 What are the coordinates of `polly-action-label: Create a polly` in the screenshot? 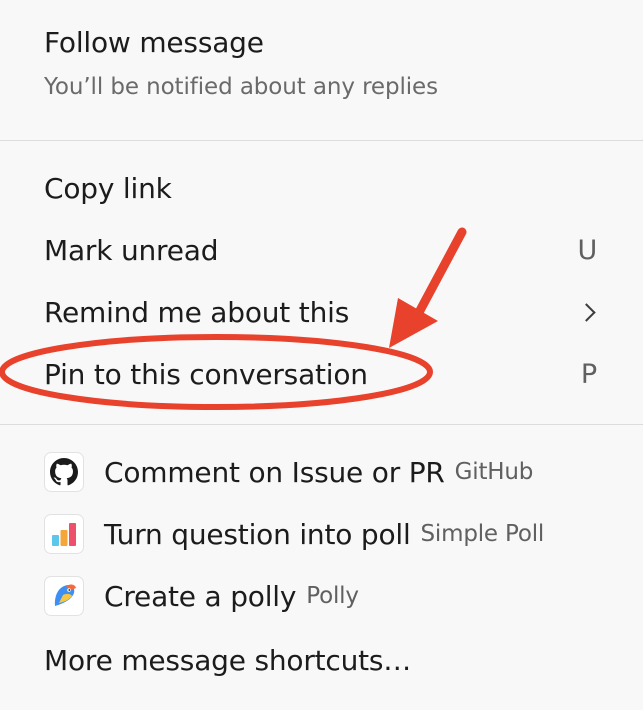 It's located at (200, 596).